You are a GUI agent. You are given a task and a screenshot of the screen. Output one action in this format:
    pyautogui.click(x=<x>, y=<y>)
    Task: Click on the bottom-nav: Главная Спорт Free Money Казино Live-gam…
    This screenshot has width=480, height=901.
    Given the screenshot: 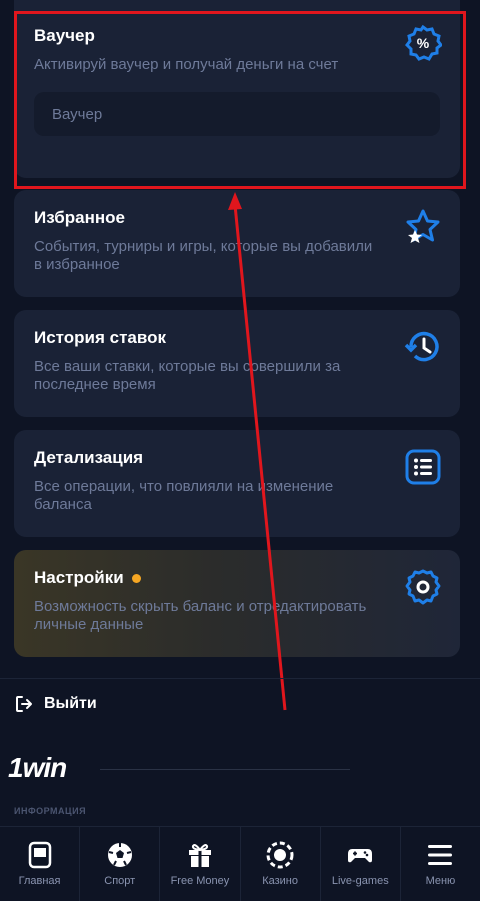 What is the action you would take?
    pyautogui.click(x=240, y=863)
    